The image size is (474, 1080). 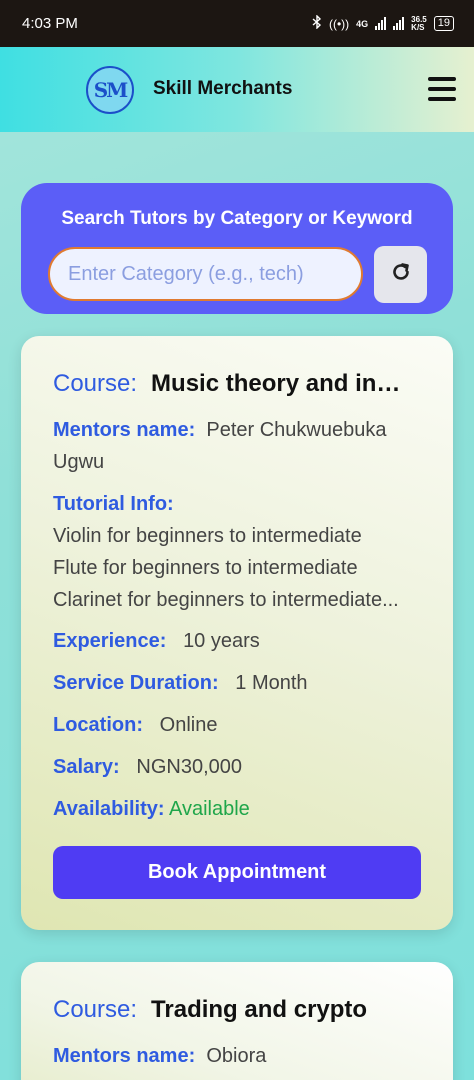 I want to click on course-row: Course: Trading and crypto, so click(x=210, y=1010).